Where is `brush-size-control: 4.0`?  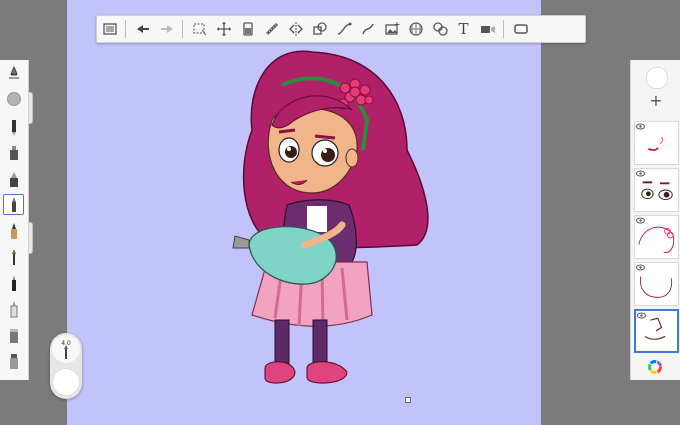
brush-size-control: 4.0 is located at coordinates (66, 349).